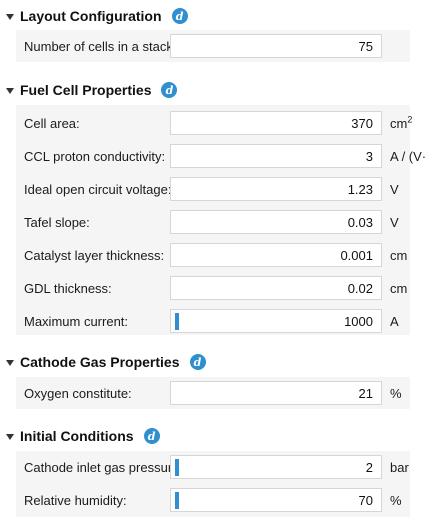 The height and width of the screenshot is (522, 426). What do you see at coordinates (75, 500) in the screenshot?
I see `field-label: Relative humidity:` at bounding box center [75, 500].